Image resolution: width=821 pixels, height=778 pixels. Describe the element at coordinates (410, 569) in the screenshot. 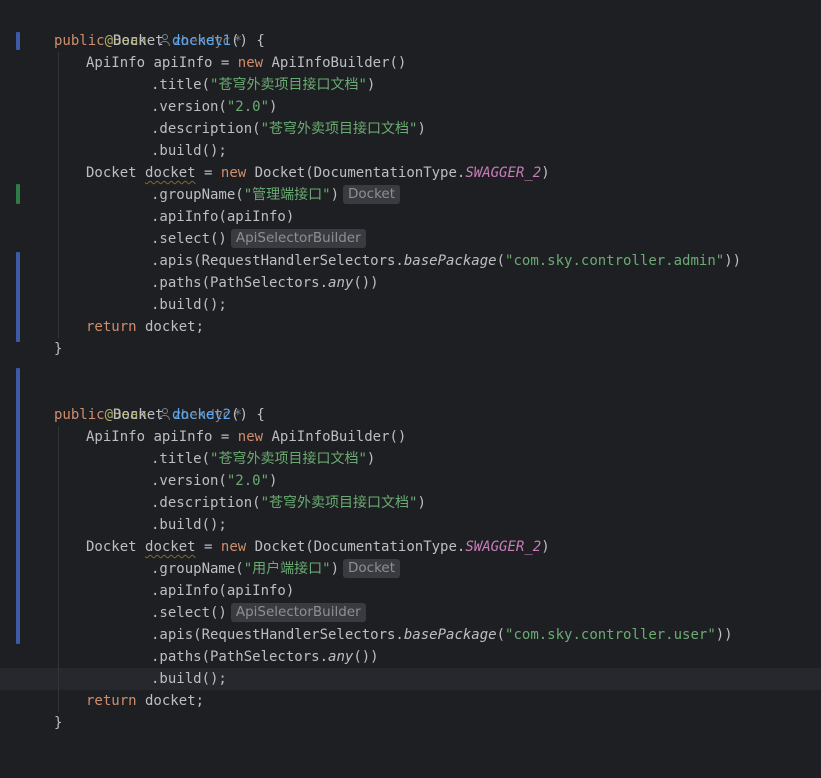

I see `code-line: .groupName("用户端接口") Docket` at that location.